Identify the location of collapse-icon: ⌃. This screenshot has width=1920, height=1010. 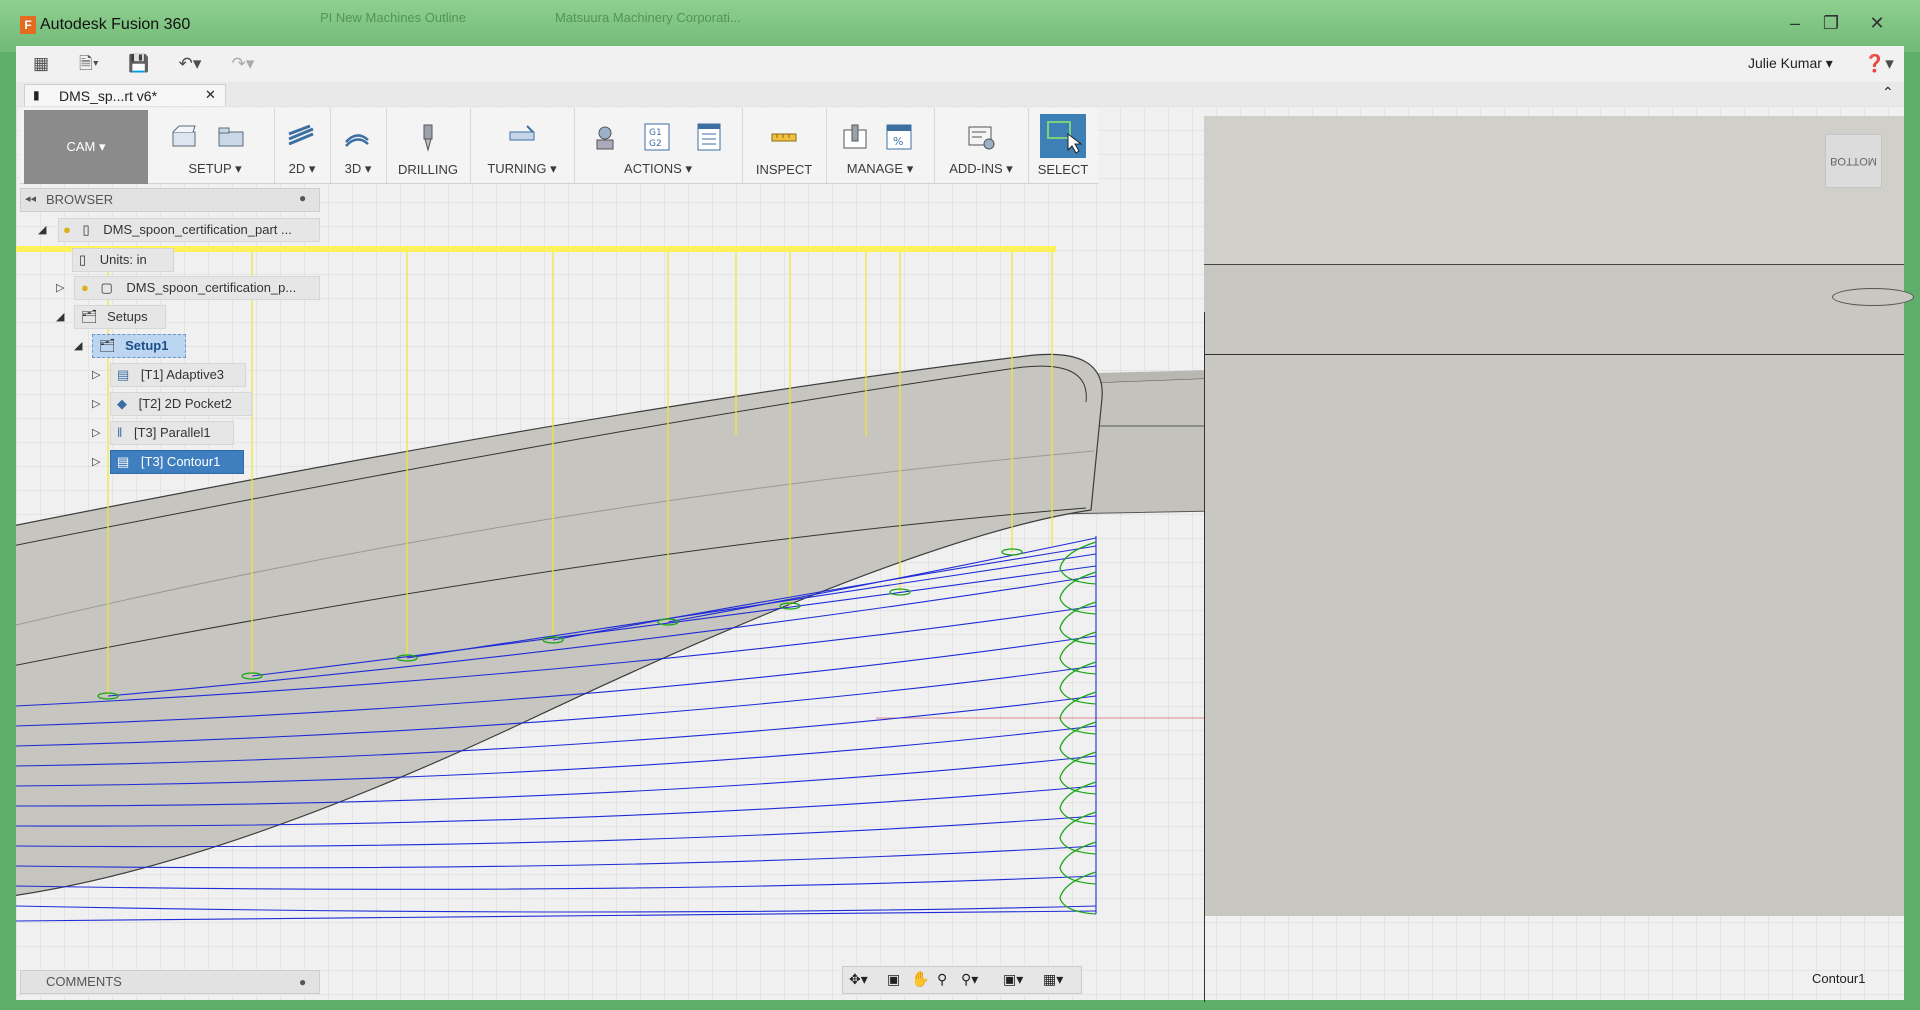
(1888, 92).